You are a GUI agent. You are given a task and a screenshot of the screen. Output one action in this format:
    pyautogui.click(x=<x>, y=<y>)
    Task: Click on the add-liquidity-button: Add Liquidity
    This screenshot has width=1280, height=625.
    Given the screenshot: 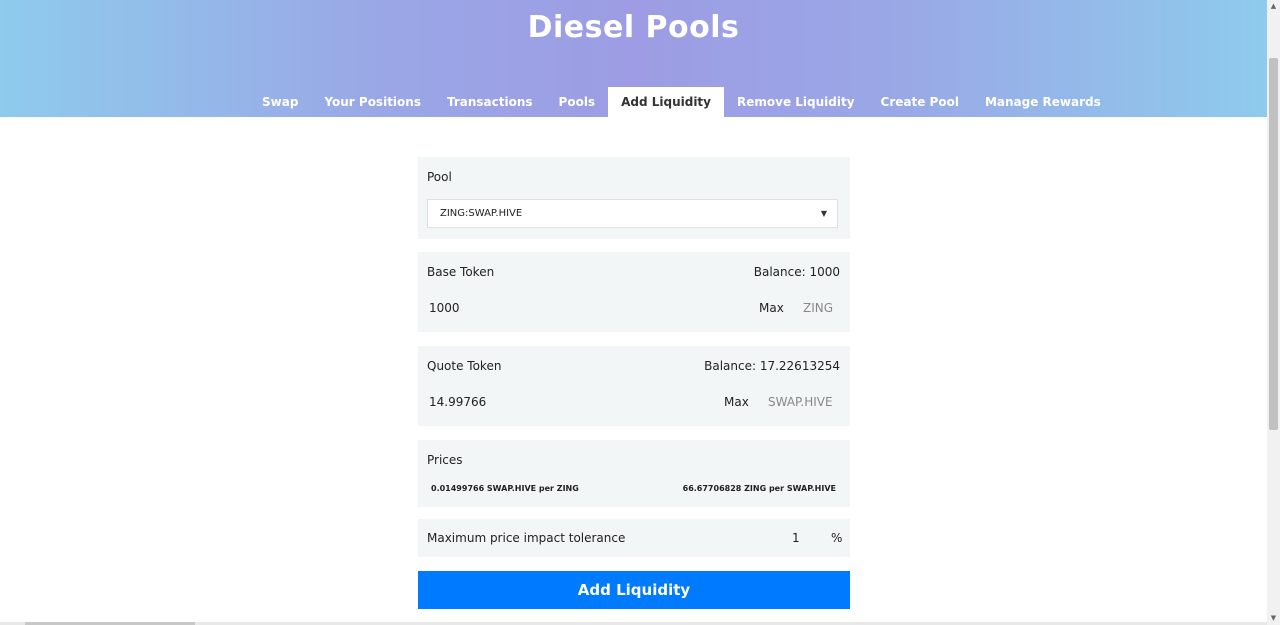 What is the action you would take?
    pyautogui.click(x=634, y=590)
    